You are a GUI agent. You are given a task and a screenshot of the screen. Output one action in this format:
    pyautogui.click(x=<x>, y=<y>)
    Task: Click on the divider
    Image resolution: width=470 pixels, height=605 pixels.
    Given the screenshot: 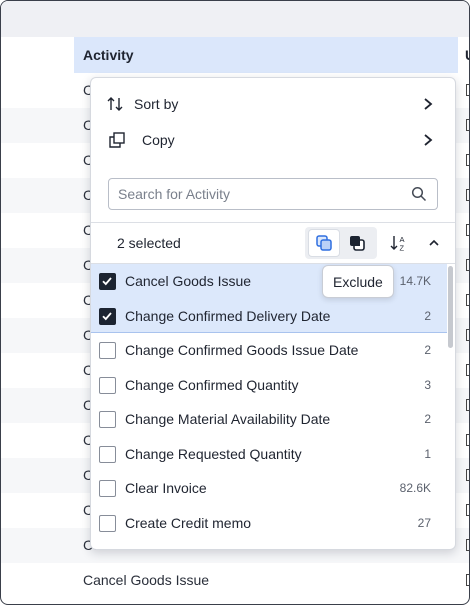 What is the action you would take?
    pyautogui.click(x=273, y=222)
    